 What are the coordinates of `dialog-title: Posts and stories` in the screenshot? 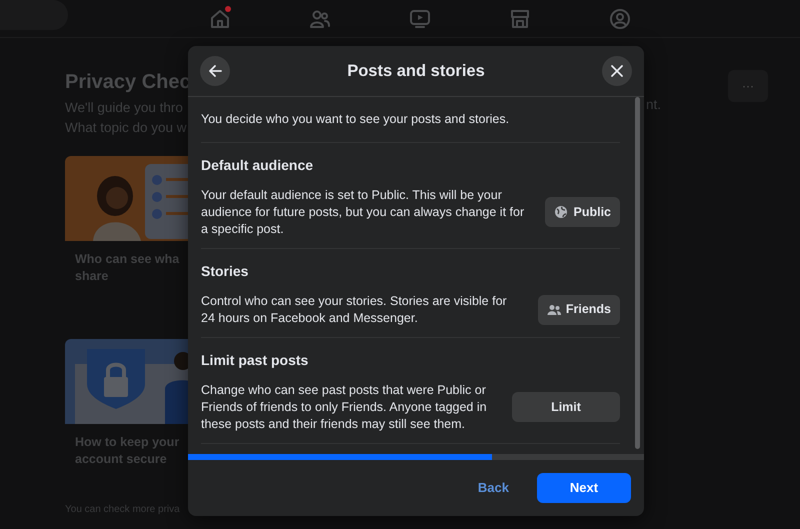 It's located at (416, 71).